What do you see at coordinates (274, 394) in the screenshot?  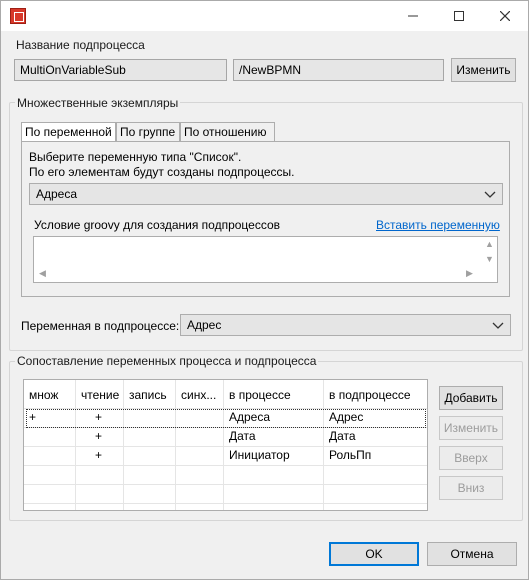 I see `column-header-in-process: в процессе` at bounding box center [274, 394].